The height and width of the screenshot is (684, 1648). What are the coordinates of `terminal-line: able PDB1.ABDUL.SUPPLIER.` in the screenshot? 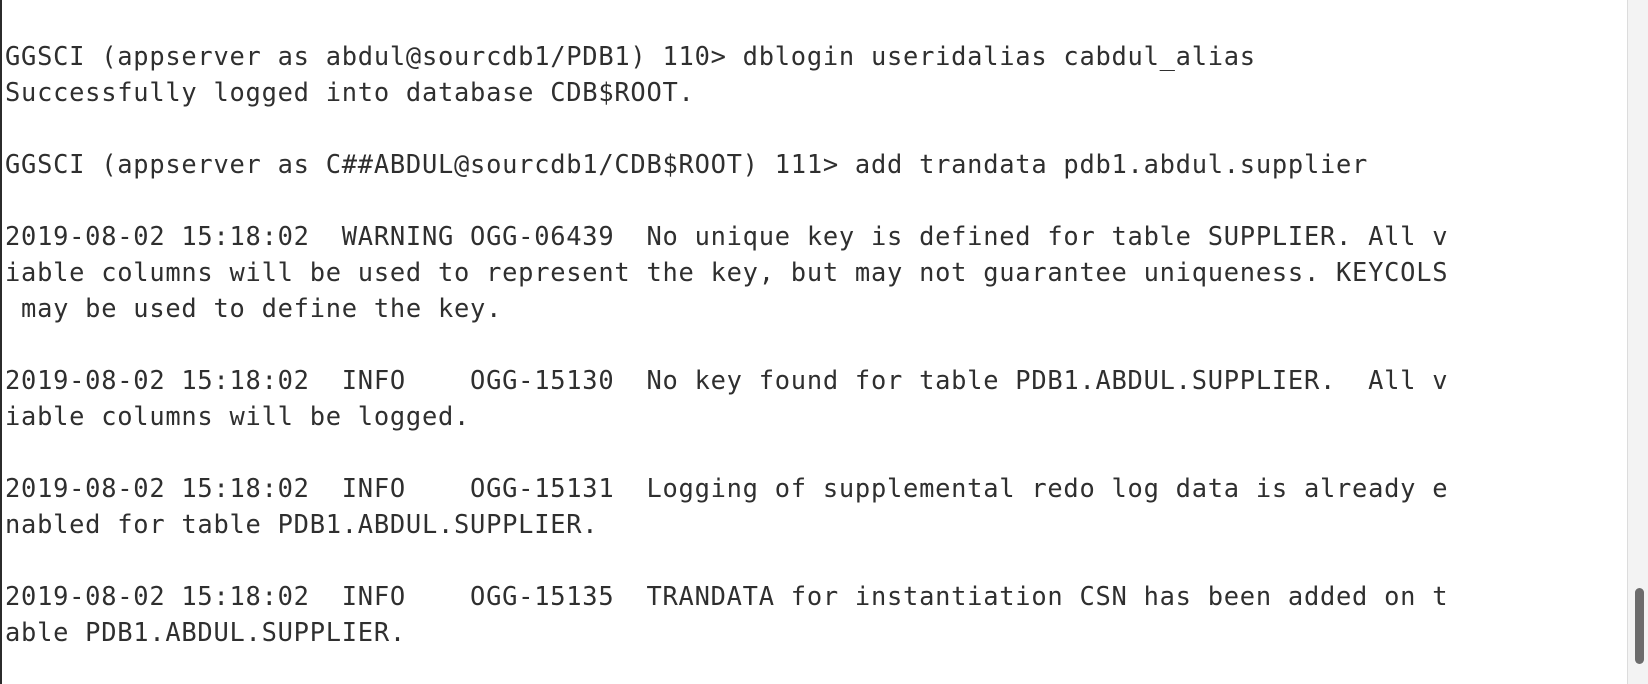 It's located at (205, 632).